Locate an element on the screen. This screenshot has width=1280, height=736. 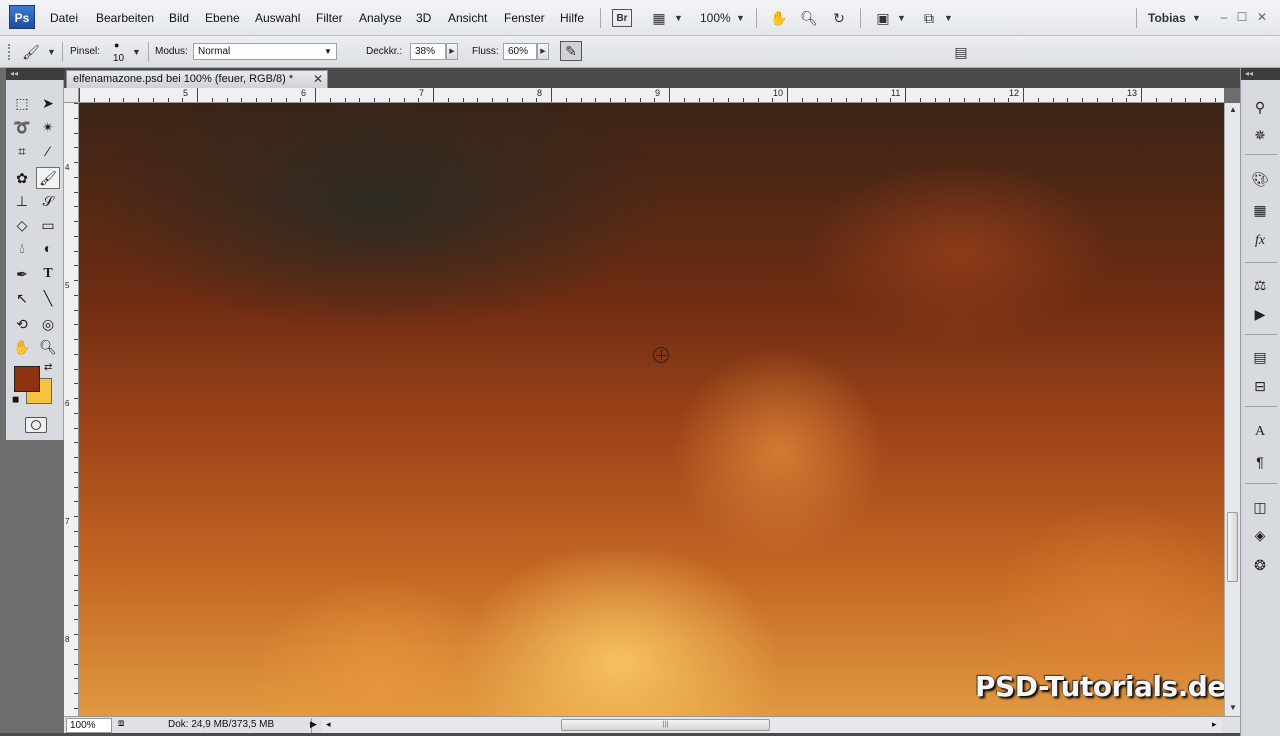
swatches-icon: ▦ is located at coordinates (1260, 210).